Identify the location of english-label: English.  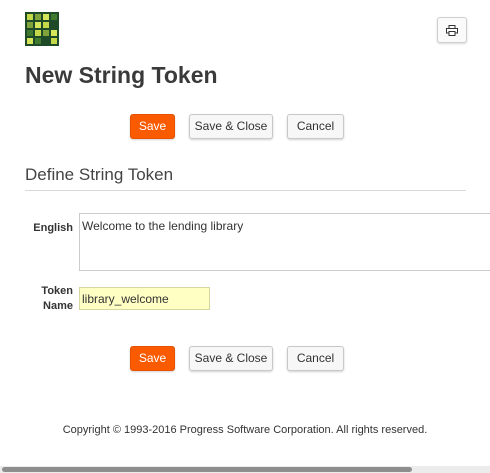
(53, 228).